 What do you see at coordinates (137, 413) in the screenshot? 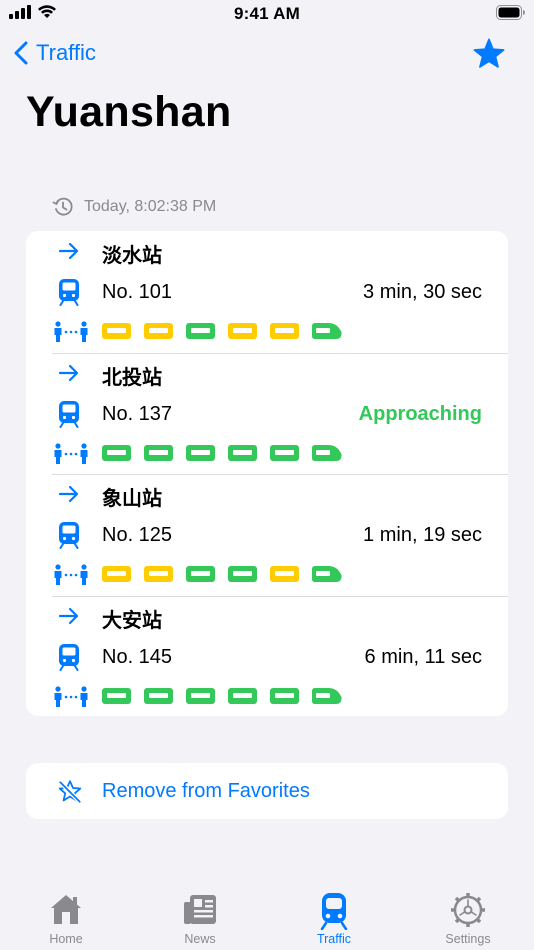
I see `train-number: No. 137` at bounding box center [137, 413].